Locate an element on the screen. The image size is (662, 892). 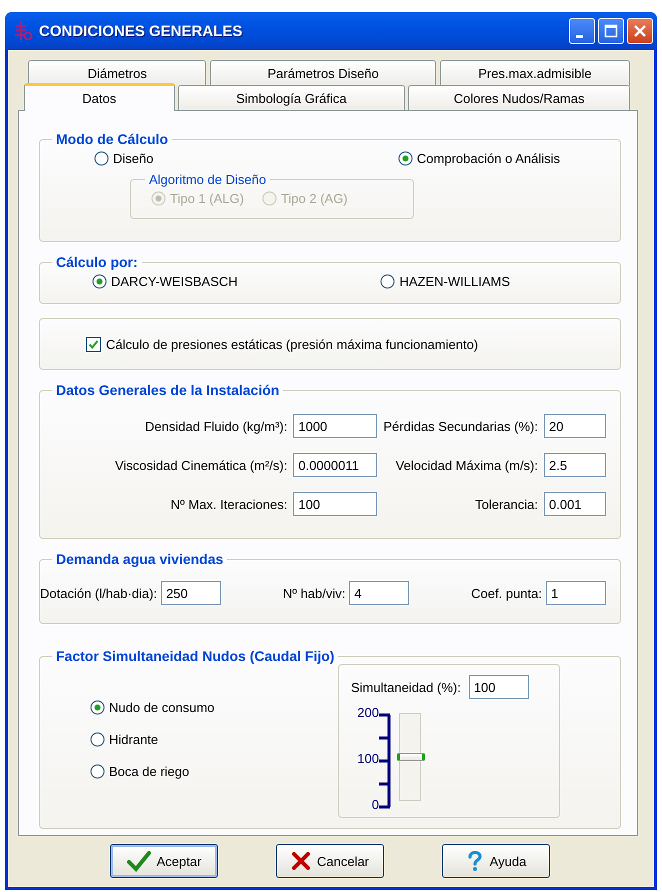
tab: Colores Nudos/Ramas is located at coordinates (519, 98).